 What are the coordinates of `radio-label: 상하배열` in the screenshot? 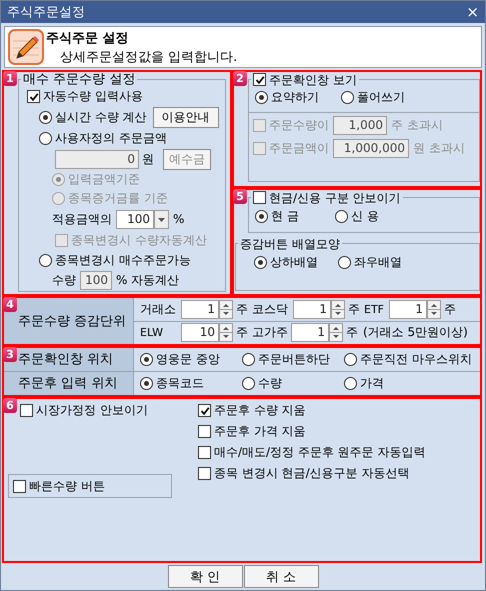 It's located at (294, 263).